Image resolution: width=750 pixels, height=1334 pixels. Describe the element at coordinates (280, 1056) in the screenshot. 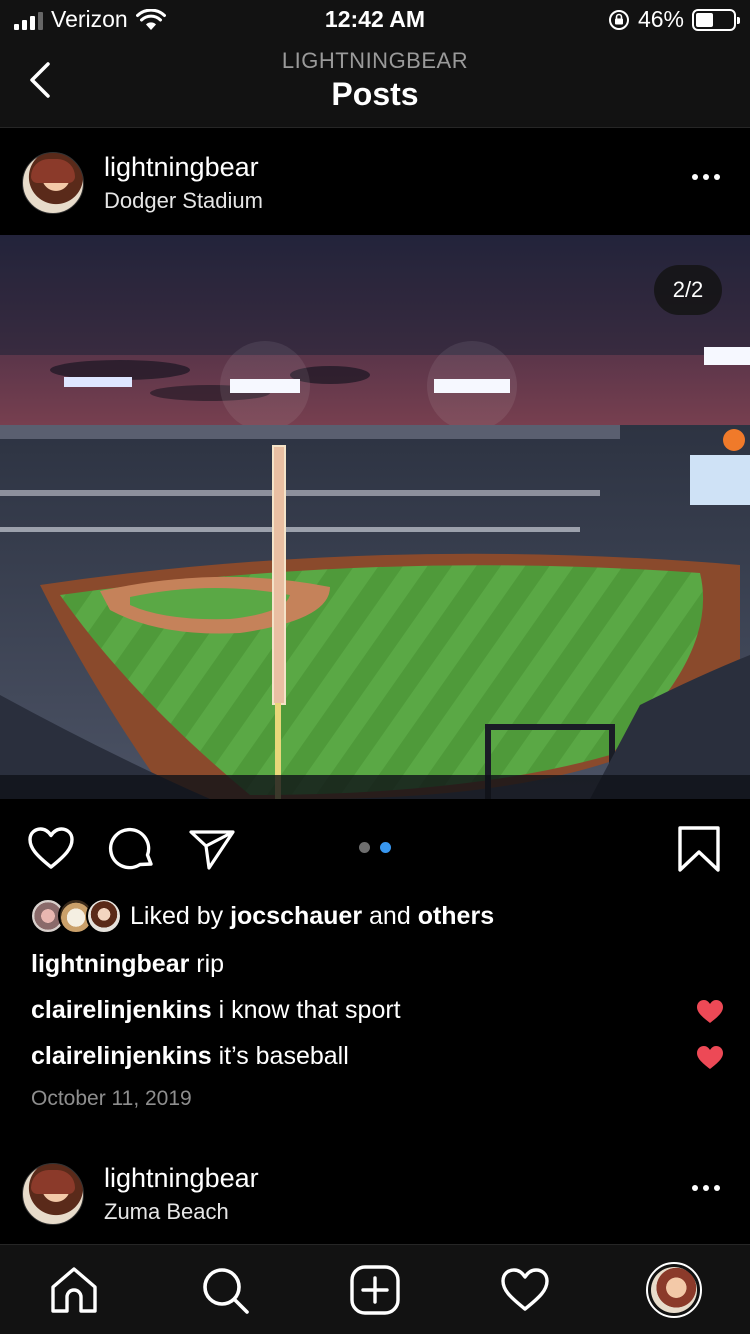

I see `comment-text: it’s baseball` at that location.